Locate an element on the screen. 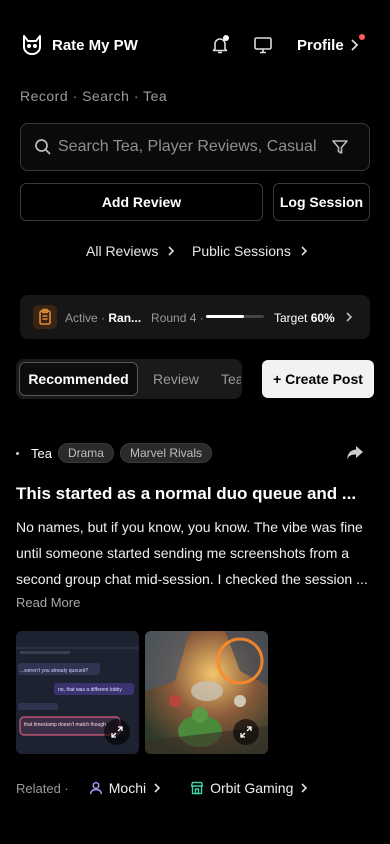 The height and width of the screenshot is (844, 390). session-summary: Active · Ran... Round 4 · is located at coordinates (134, 318).